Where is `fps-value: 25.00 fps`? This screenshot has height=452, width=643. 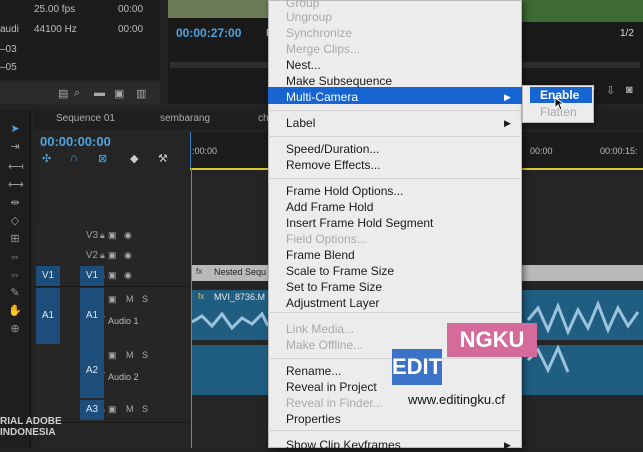 fps-value: 25.00 fps is located at coordinates (55, 9).